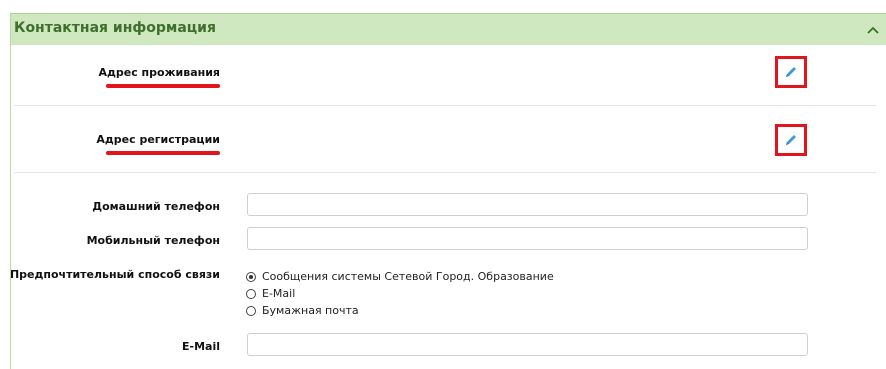 The width and height of the screenshot is (886, 369). I want to click on mobile-phone-input, so click(527, 238).